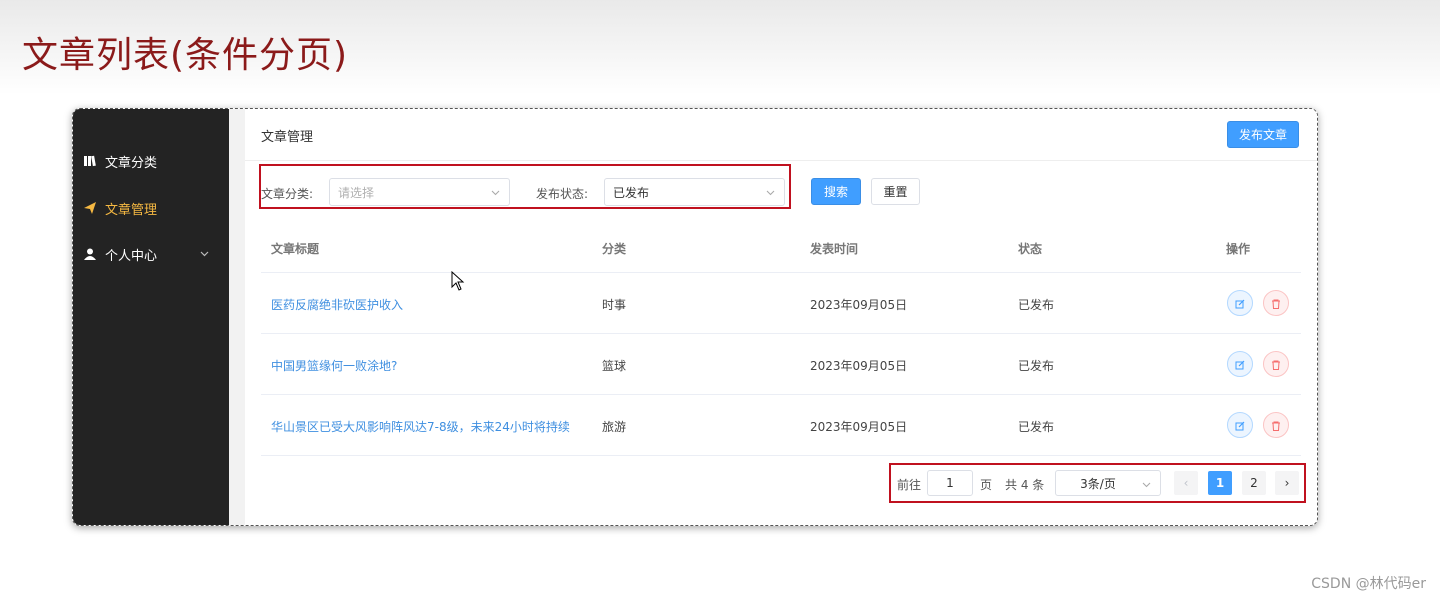  What do you see at coordinates (781, 303) in the screenshot?
I see `table-row: 医药反腐绝非砍医护收入 时事 2023年09月05日 已发布` at bounding box center [781, 303].